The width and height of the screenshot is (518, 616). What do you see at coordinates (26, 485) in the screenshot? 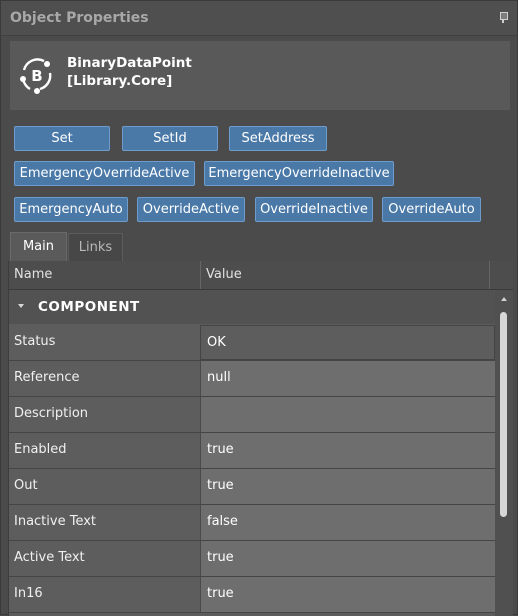
I see `property-name: Out` at bounding box center [26, 485].